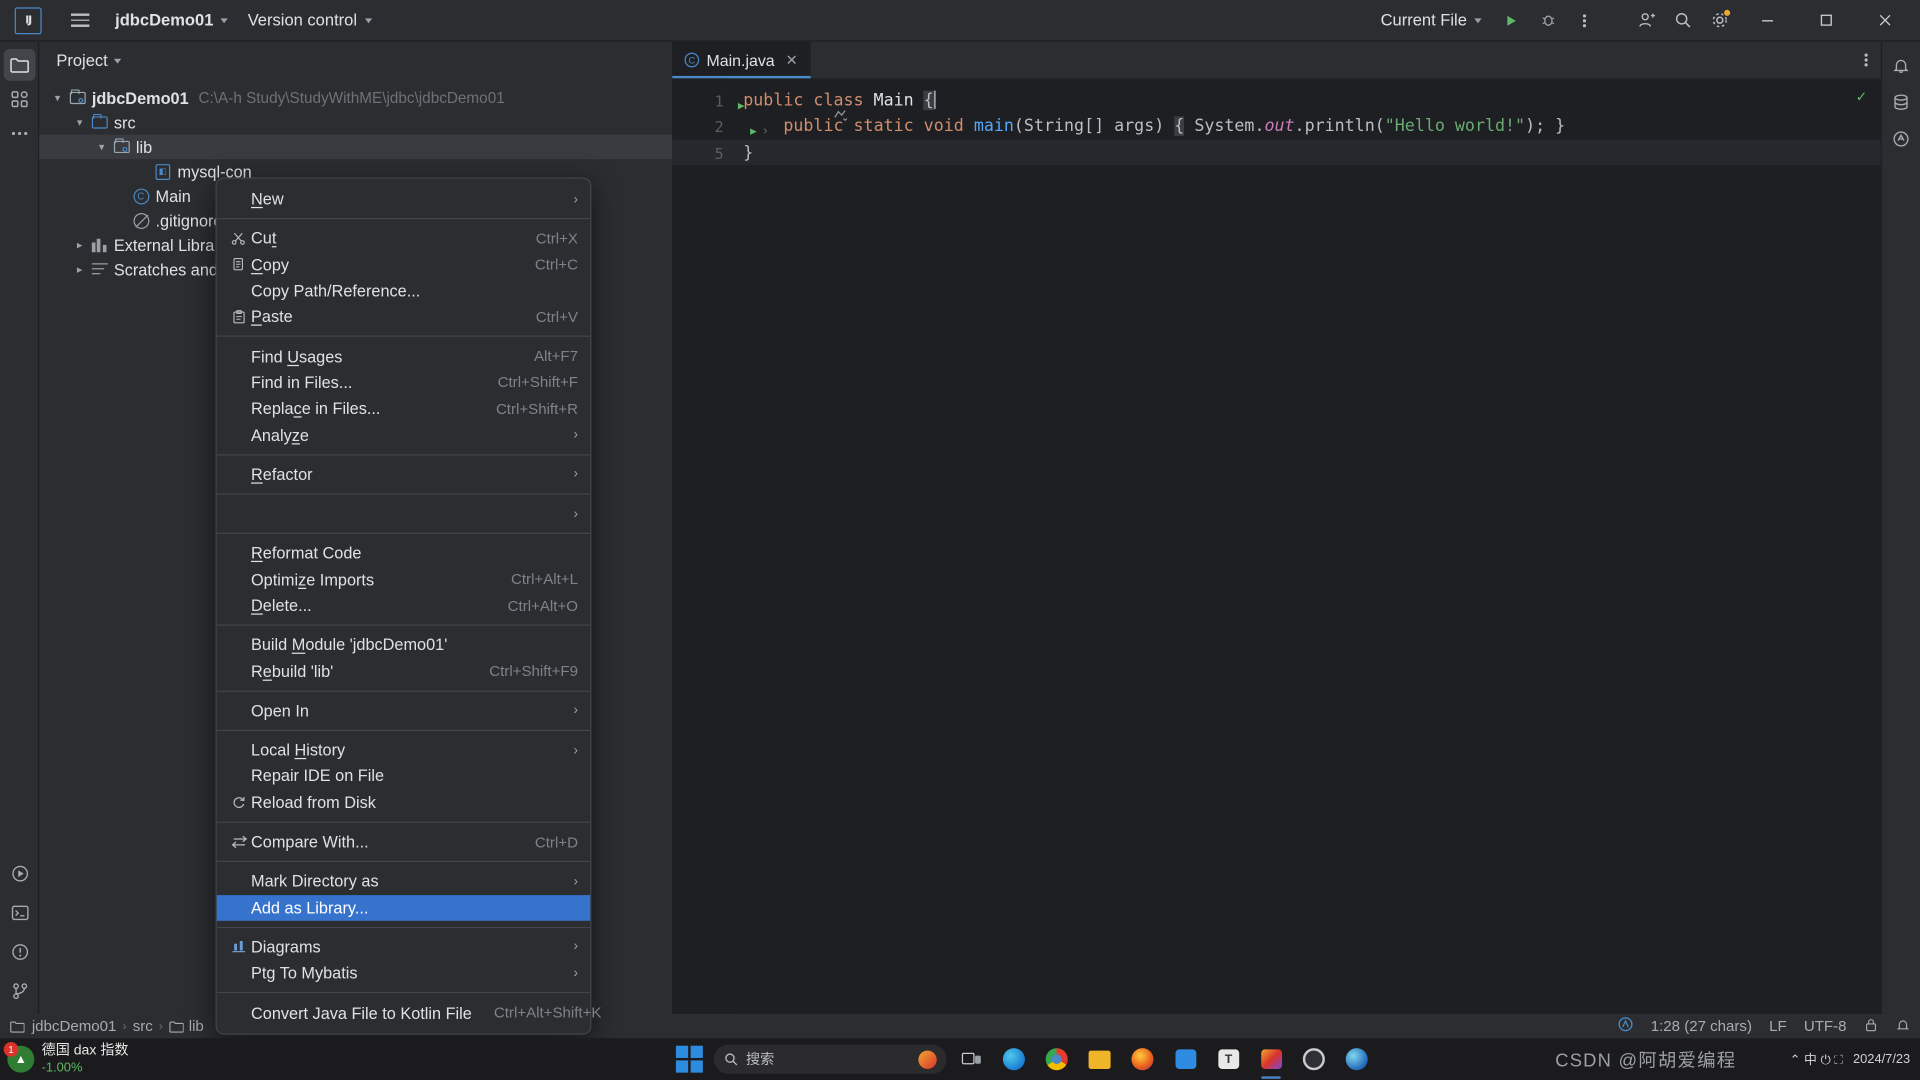  What do you see at coordinates (403, 239) in the screenshot?
I see `menu-item-cut: Cut Ctrl+X` at bounding box center [403, 239].